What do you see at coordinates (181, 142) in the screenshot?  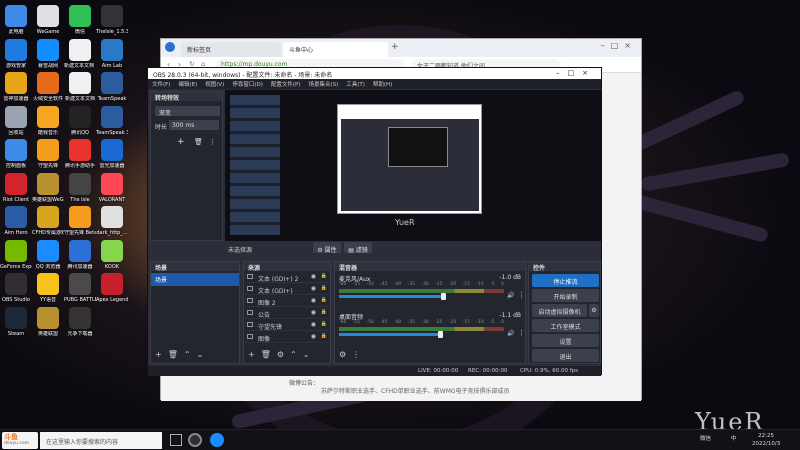 I see `add-transition-icon: +` at bounding box center [181, 142].